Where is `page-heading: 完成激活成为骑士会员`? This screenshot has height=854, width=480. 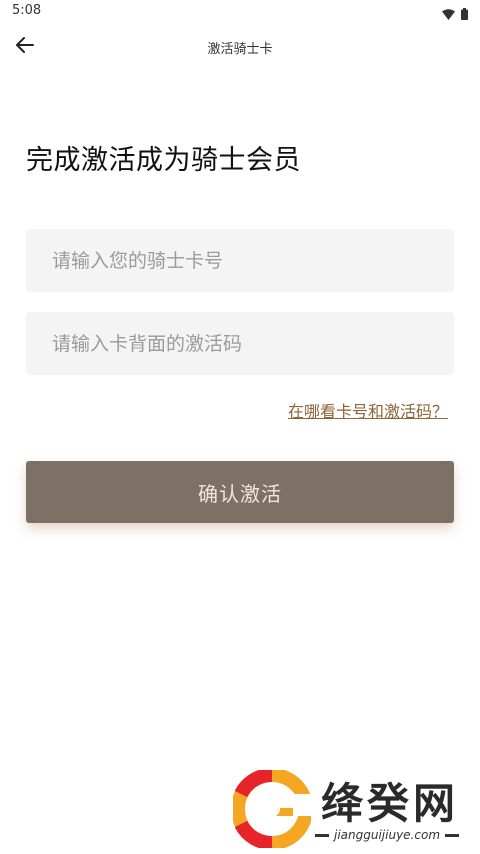
page-heading: 完成激活成为骑士会员 is located at coordinates (163, 160).